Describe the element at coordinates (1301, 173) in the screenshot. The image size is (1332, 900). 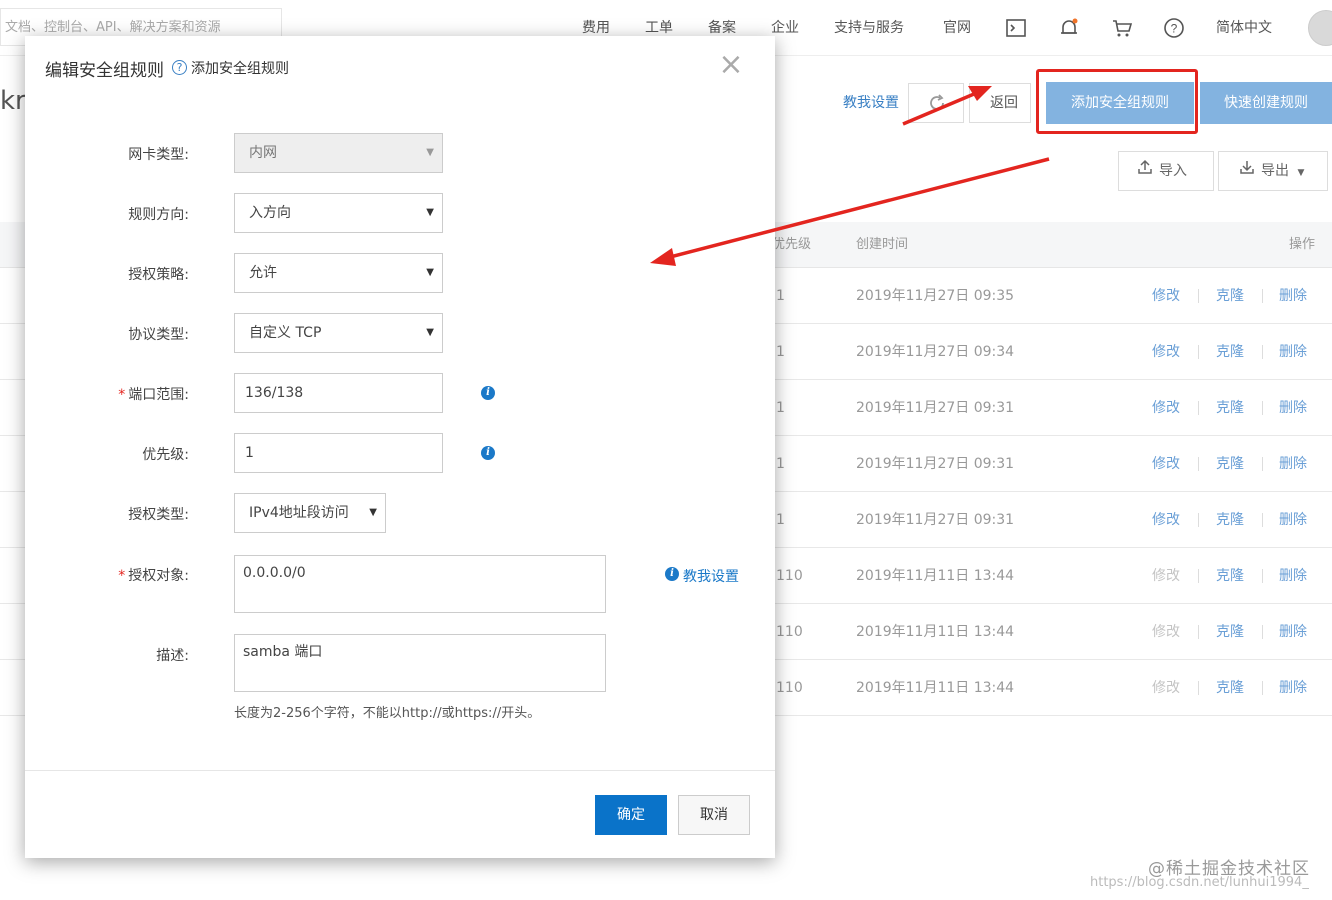
I see `chevron-down-icon: ▼` at that location.